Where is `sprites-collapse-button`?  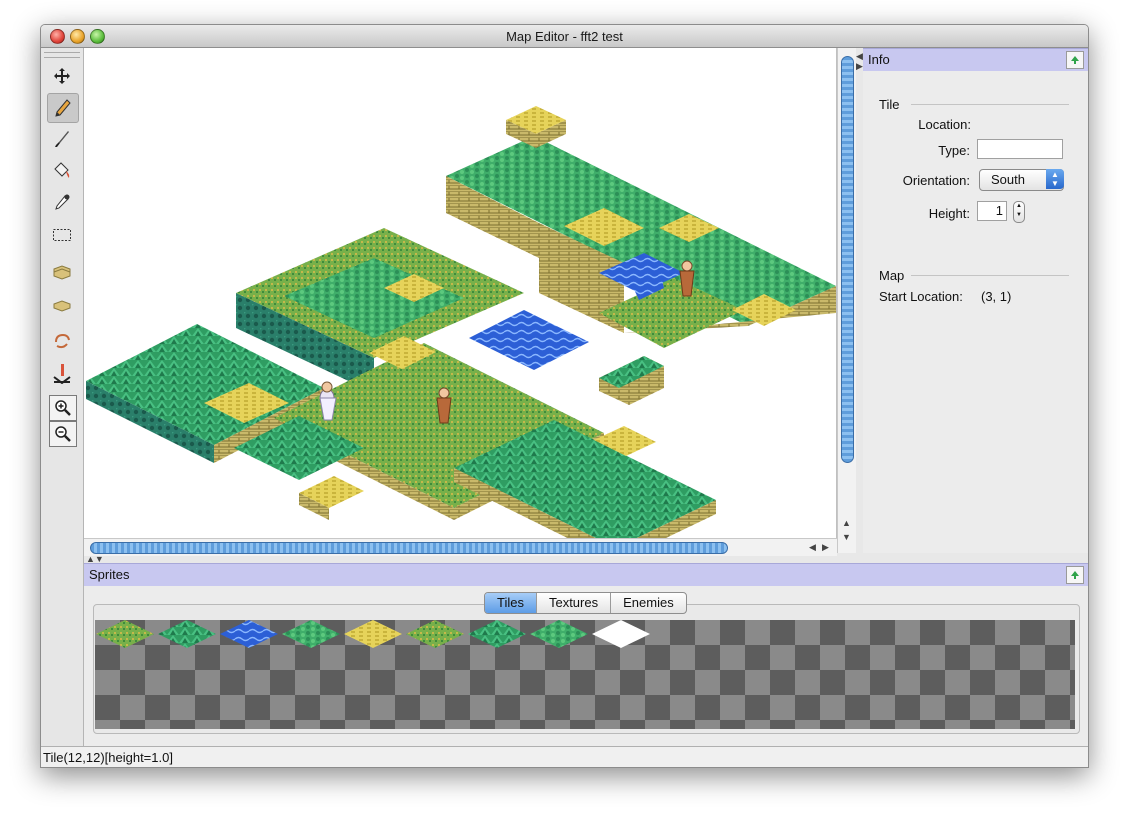
sprites-collapse-button is located at coordinates (1075, 575).